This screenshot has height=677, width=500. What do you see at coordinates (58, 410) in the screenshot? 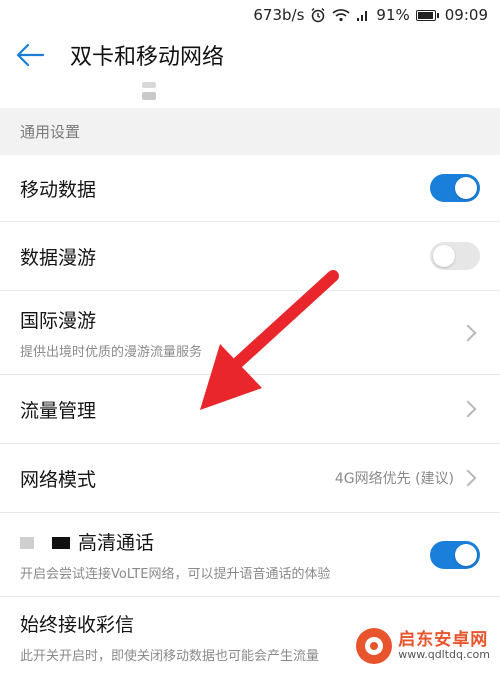
I see `traffic-management-label: 流量管理` at bounding box center [58, 410].